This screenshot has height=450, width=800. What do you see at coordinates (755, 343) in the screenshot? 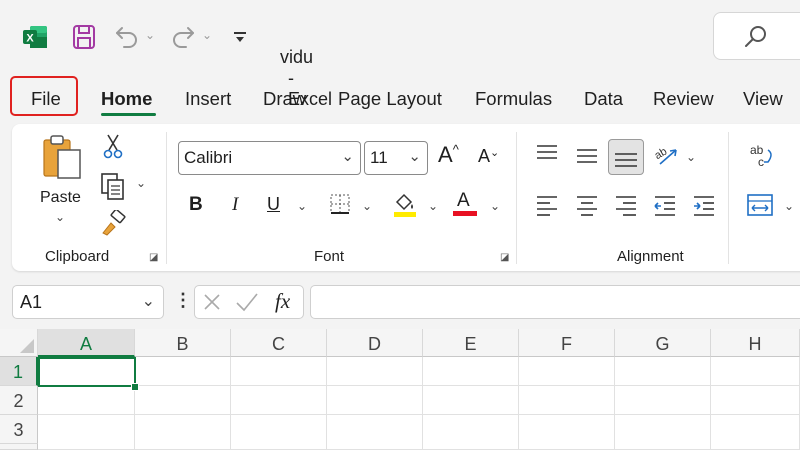
I see `column-header-h: H` at bounding box center [755, 343].